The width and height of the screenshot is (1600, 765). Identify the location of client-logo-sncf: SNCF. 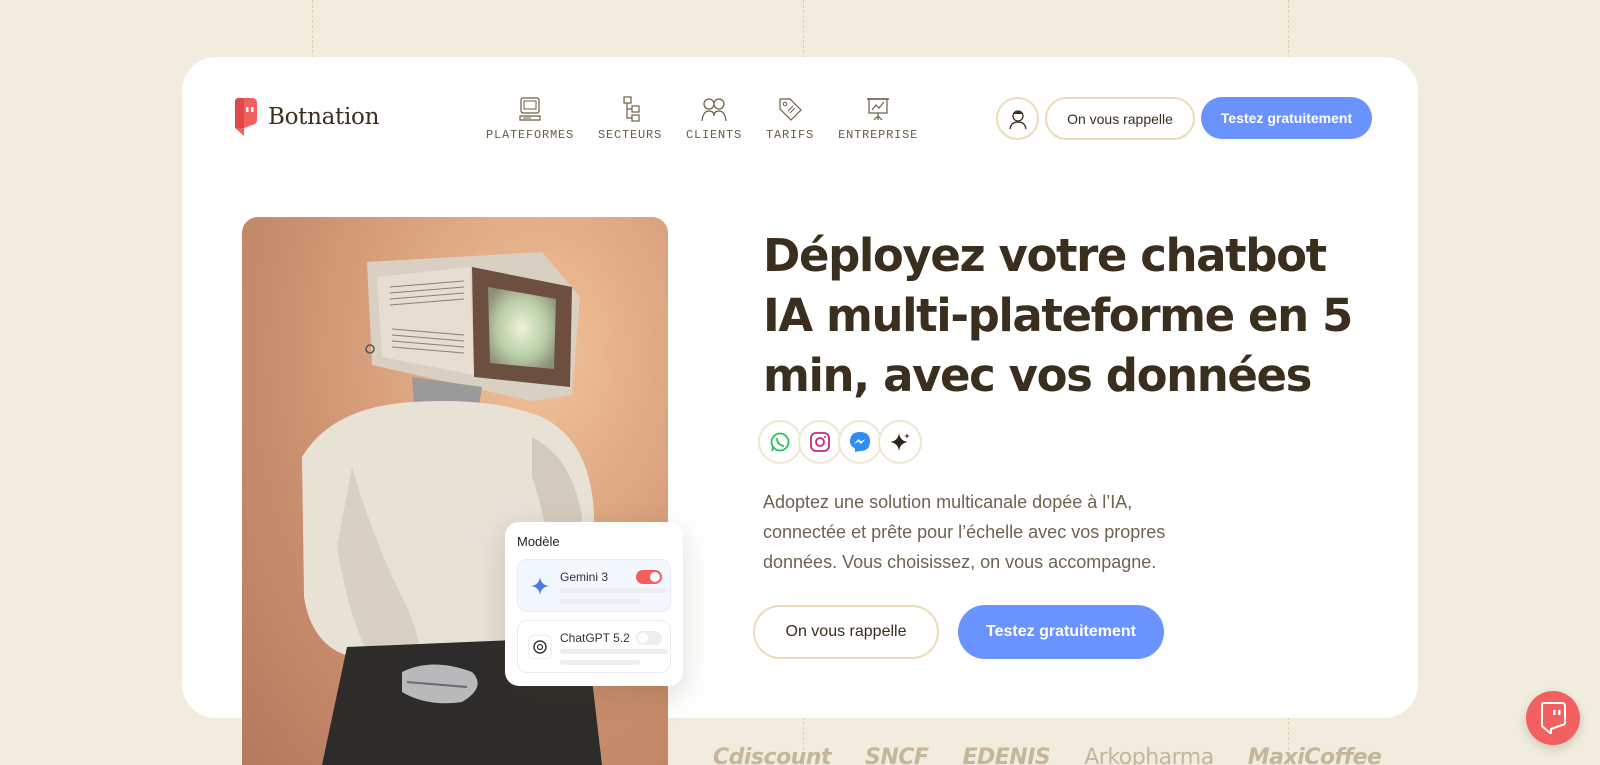
(897, 755).